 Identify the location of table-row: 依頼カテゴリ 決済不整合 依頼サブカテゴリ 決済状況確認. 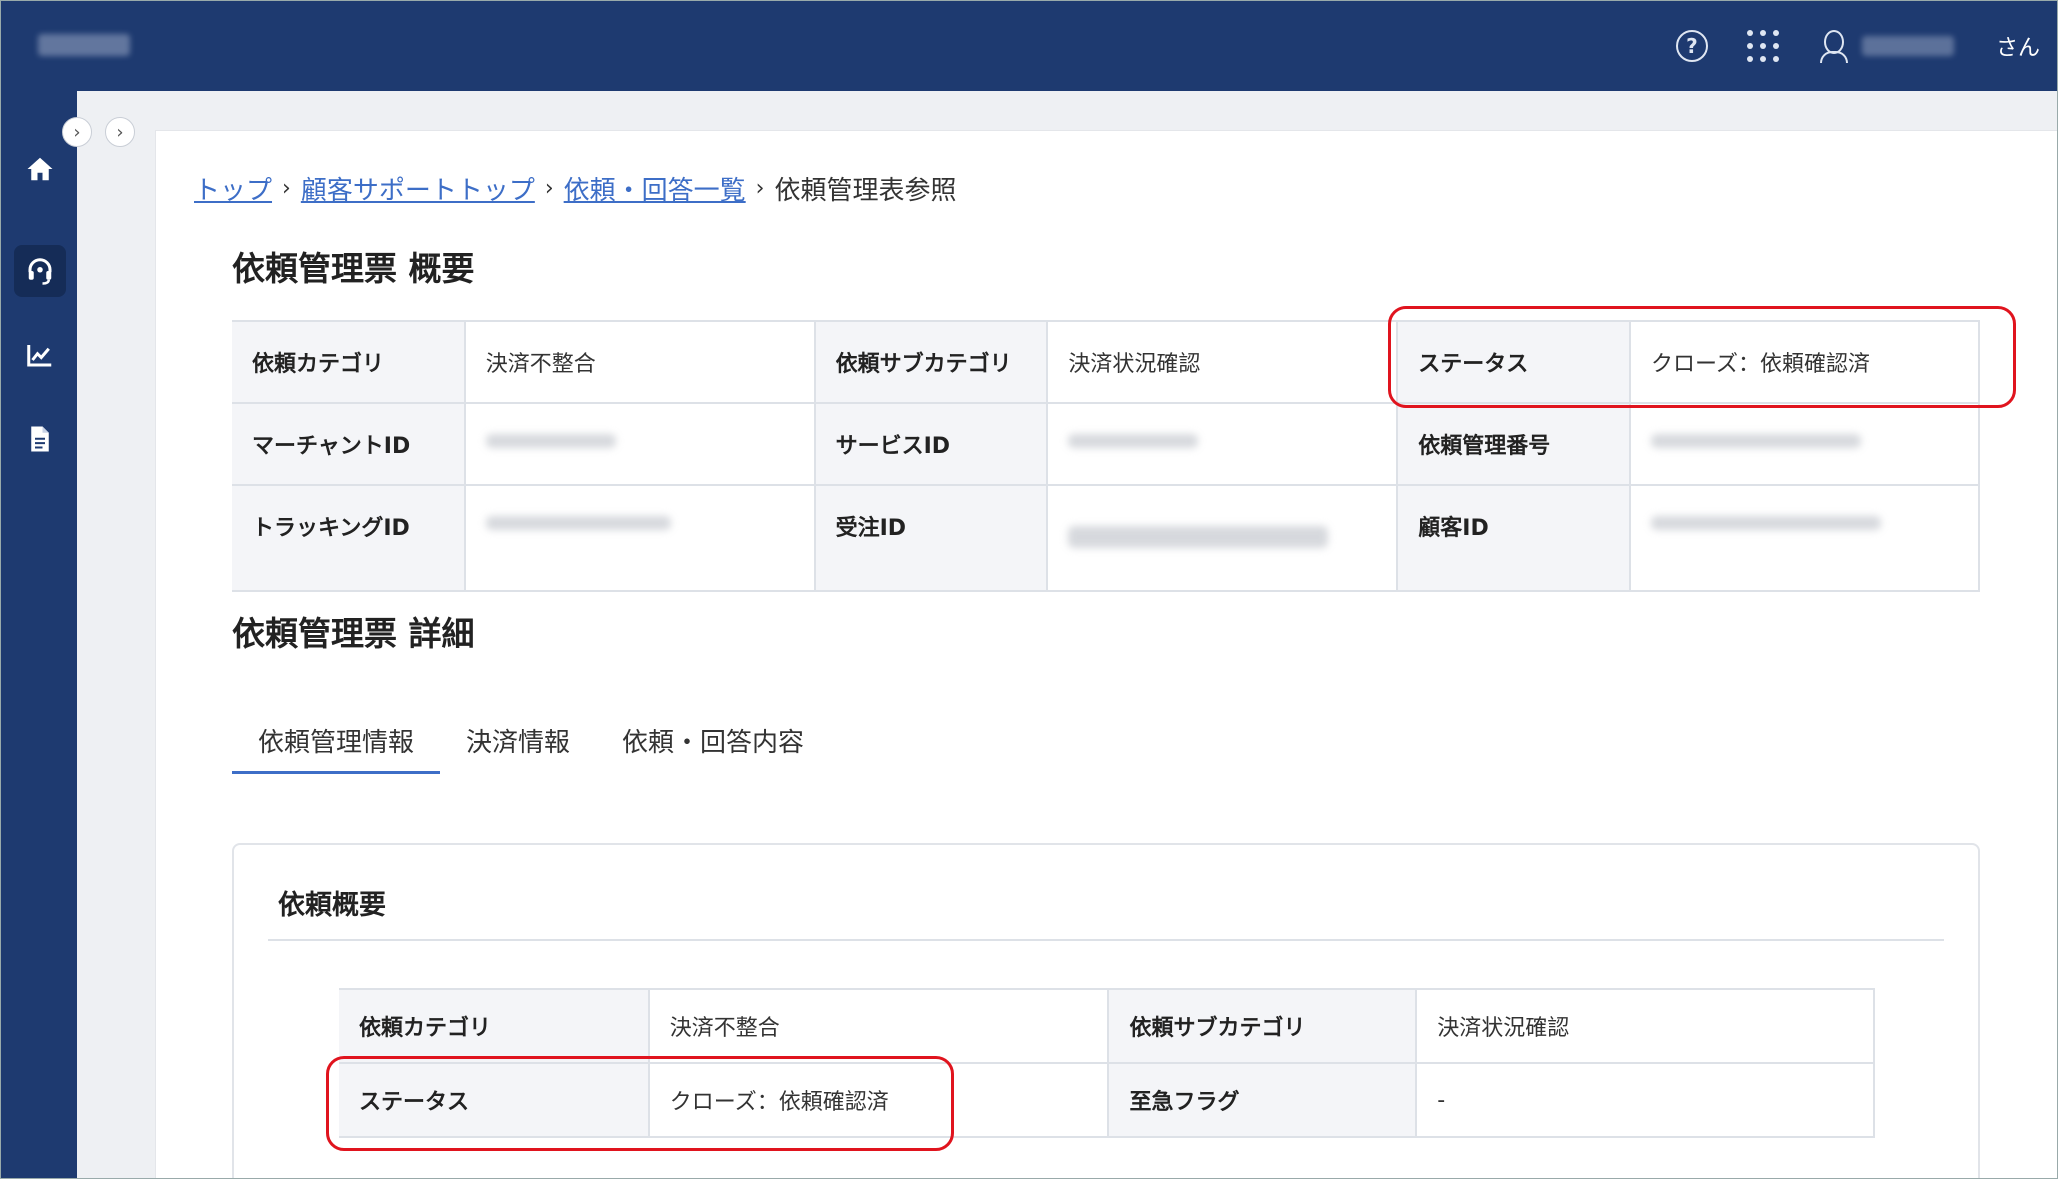
(1107, 1026).